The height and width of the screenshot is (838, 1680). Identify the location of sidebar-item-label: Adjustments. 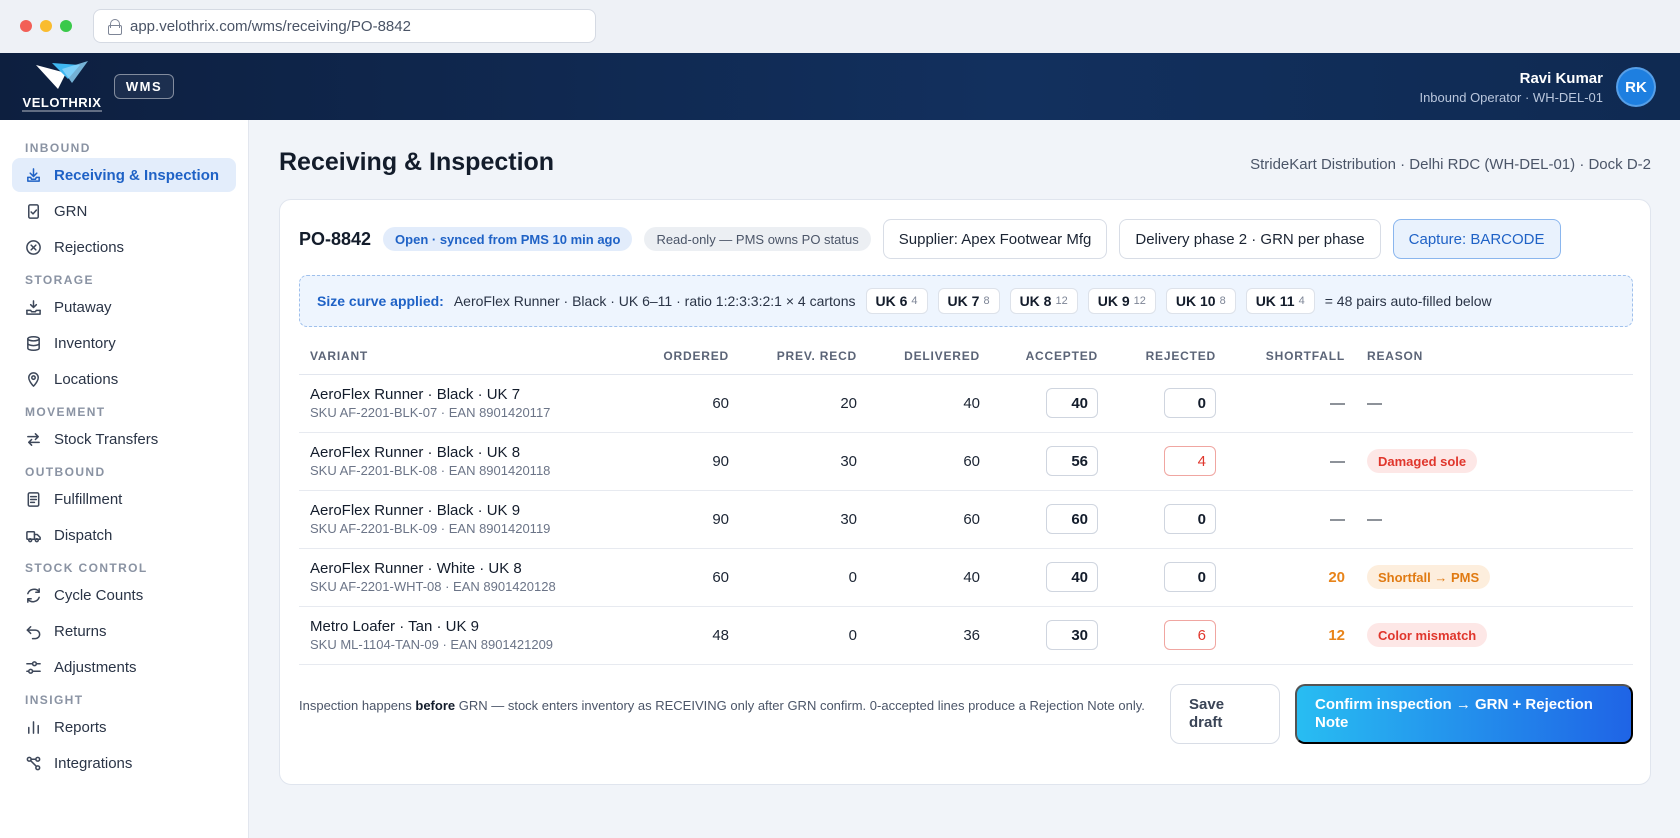
(95, 667).